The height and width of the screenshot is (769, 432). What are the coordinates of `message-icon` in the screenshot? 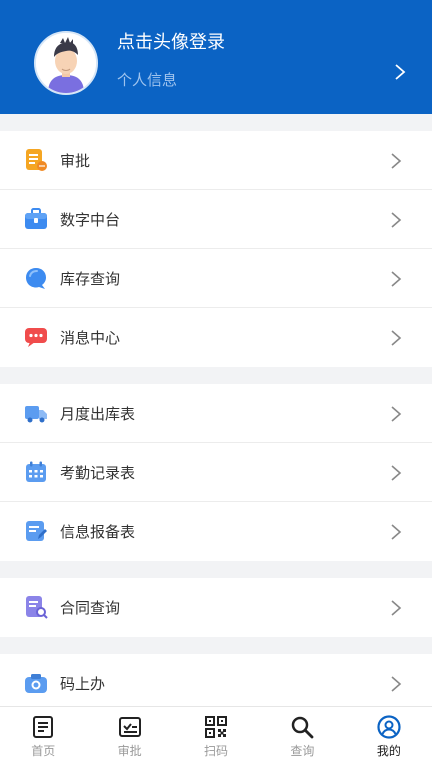 It's located at (36, 337).